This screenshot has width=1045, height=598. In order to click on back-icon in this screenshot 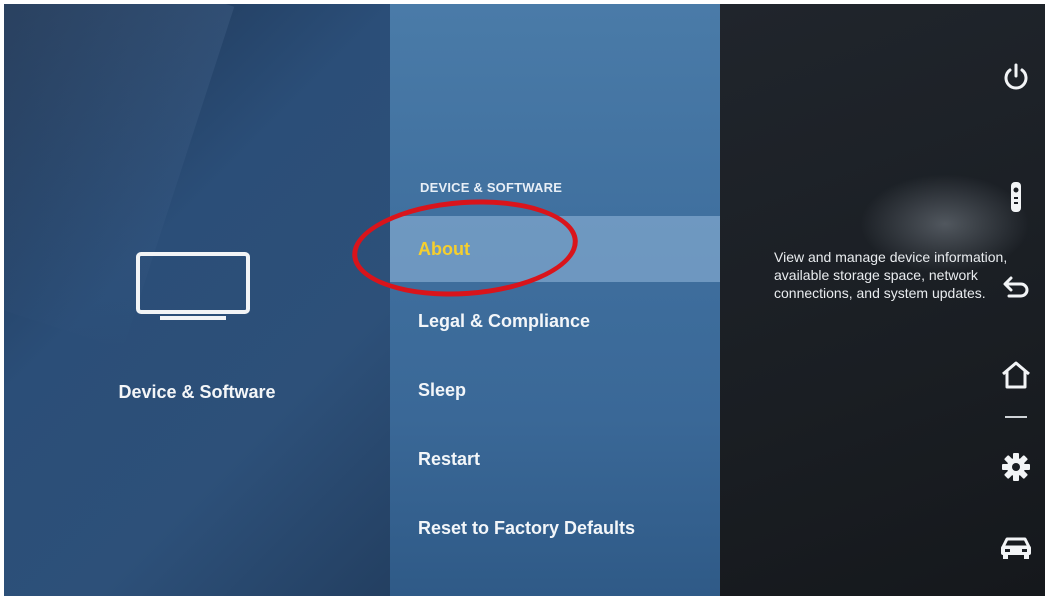, I will do `click(1016, 287)`.